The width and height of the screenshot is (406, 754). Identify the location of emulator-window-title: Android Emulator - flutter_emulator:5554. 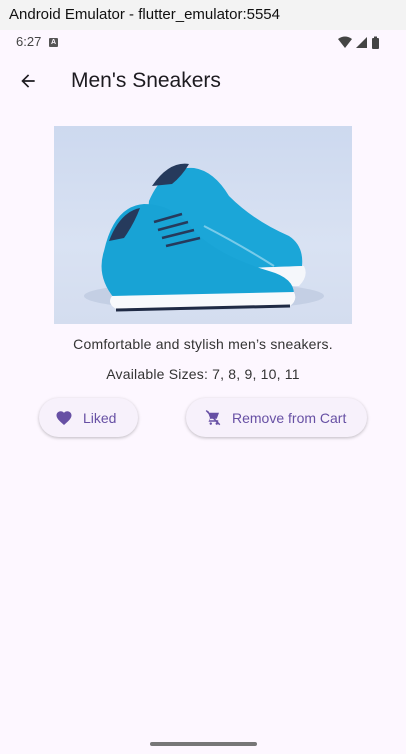
(203, 15).